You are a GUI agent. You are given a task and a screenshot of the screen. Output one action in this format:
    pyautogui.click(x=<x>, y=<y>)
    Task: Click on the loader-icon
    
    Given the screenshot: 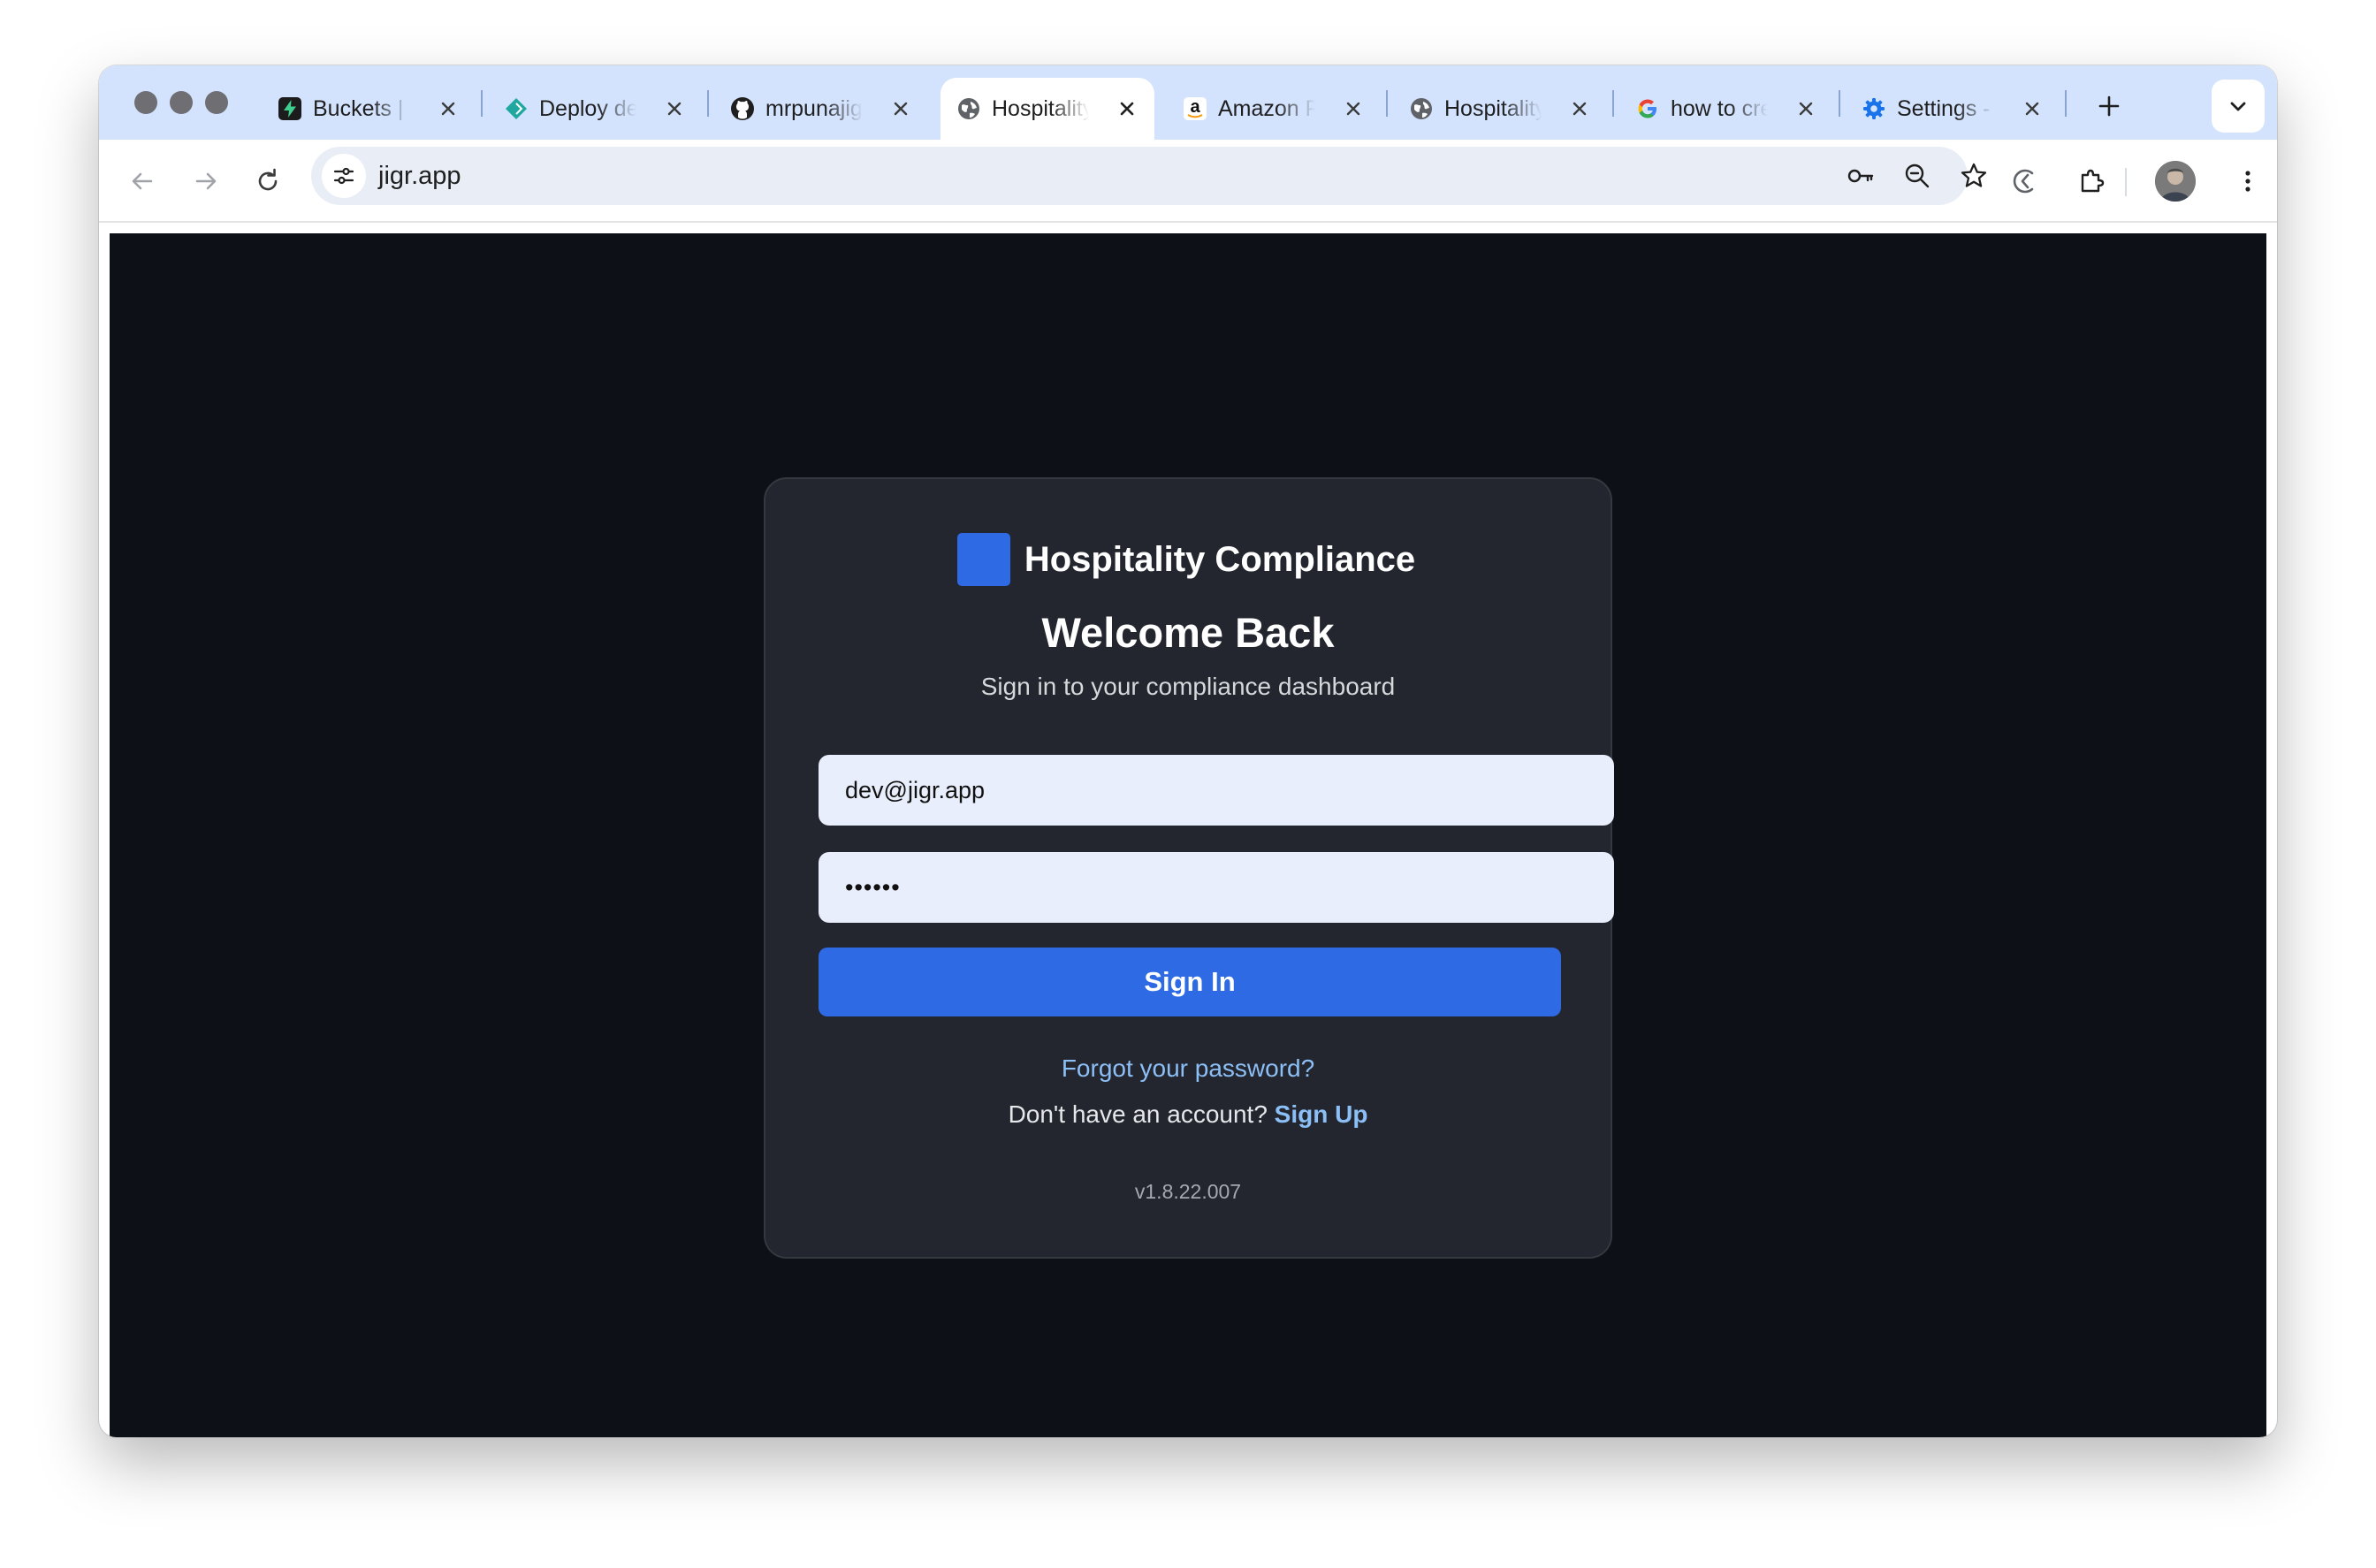 What is the action you would take?
    pyautogui.click(x=2023, y=182)
    